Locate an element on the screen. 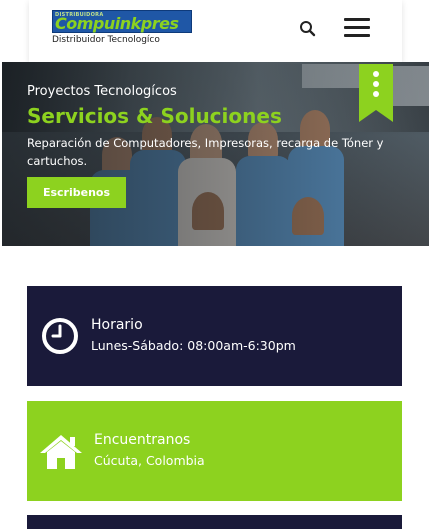 The image size is (431, 529). hamburger-menu-icon is located at coordinates (357, 19).